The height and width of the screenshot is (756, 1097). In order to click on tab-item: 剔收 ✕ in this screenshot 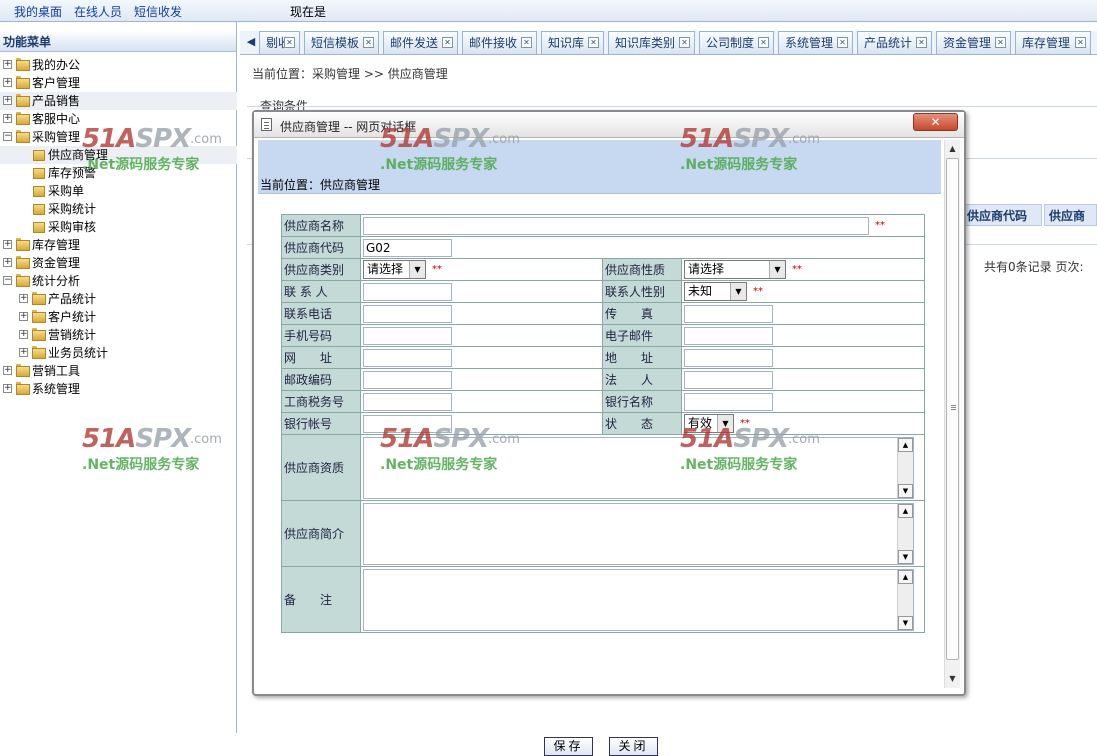, I will do `click(279, 42)`.